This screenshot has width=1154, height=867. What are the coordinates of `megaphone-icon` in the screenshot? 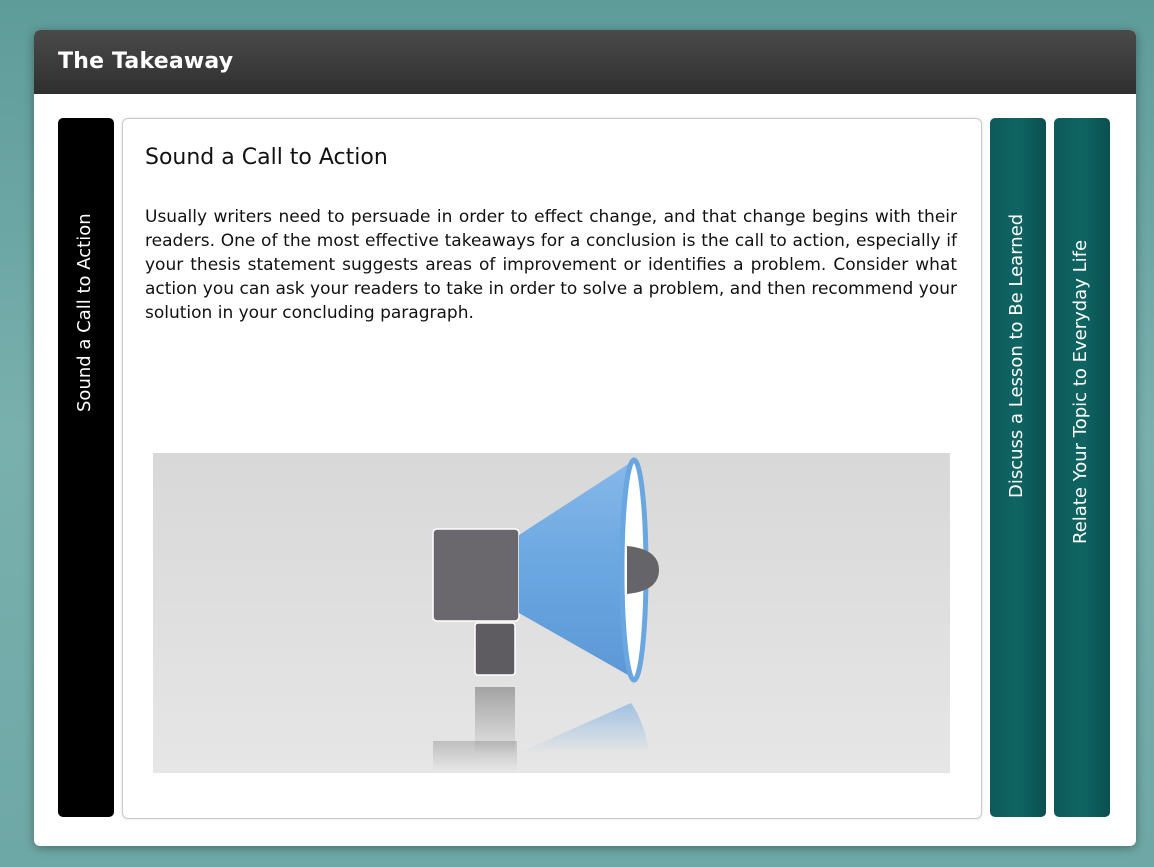 It's located at (545, 614).